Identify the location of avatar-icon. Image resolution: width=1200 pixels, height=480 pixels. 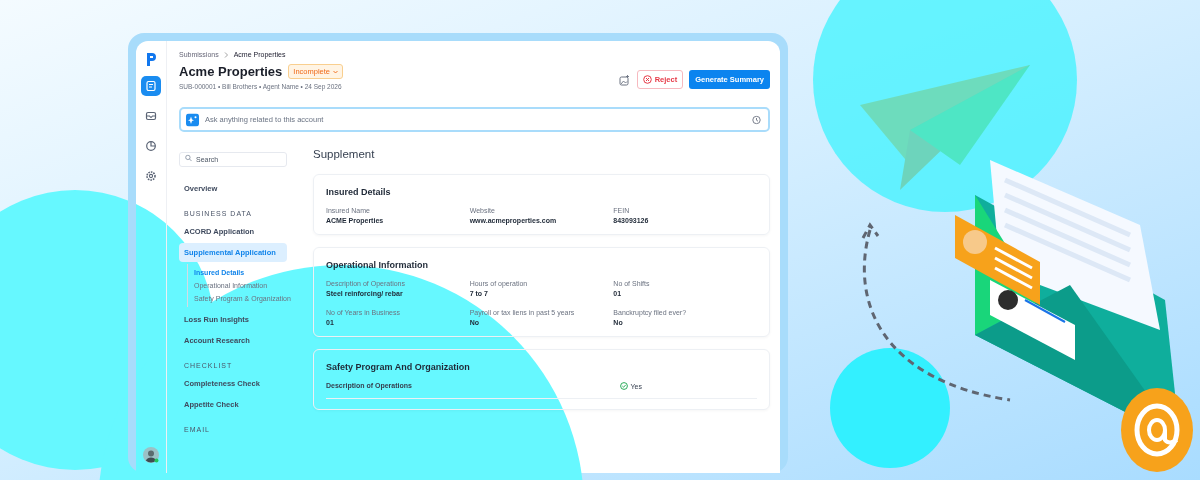
(151, 455).